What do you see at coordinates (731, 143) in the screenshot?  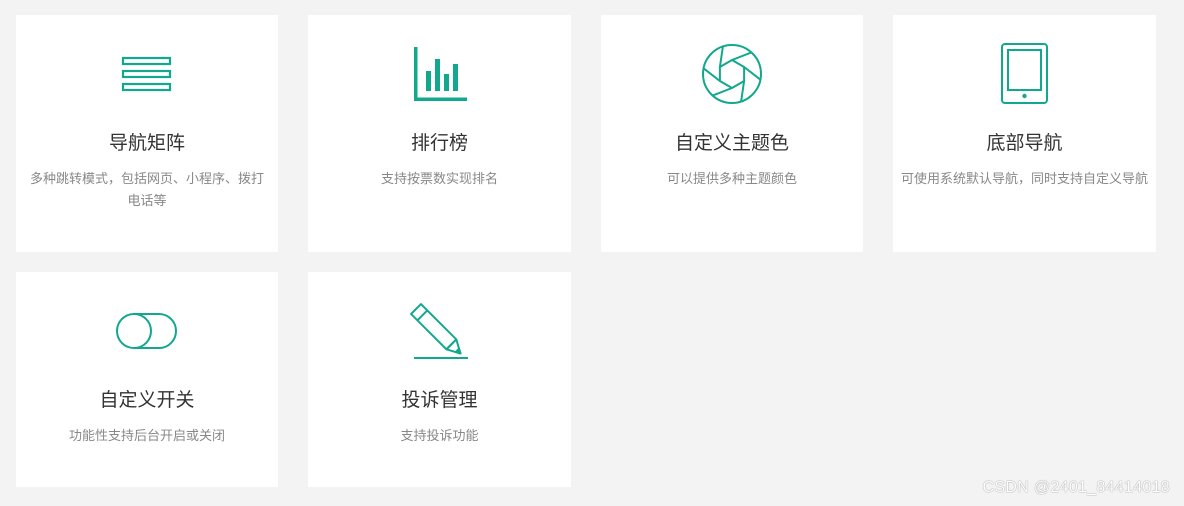 I see `card-title: 自定义主题色` at bounding box center [731, 143].